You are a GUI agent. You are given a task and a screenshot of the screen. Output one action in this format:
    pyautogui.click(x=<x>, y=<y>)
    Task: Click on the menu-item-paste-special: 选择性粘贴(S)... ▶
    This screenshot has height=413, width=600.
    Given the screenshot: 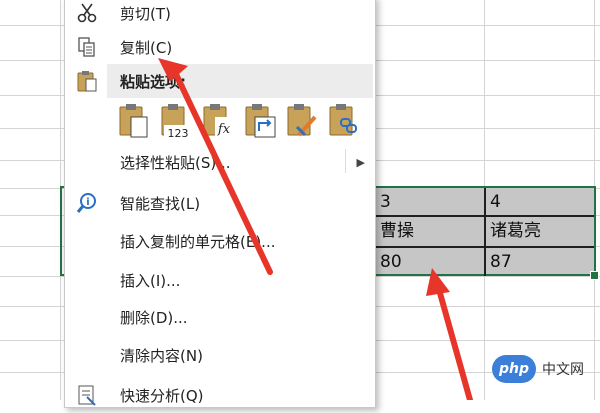 What is the action you would take?
    pyautogui.click(x=220, y=162)
    